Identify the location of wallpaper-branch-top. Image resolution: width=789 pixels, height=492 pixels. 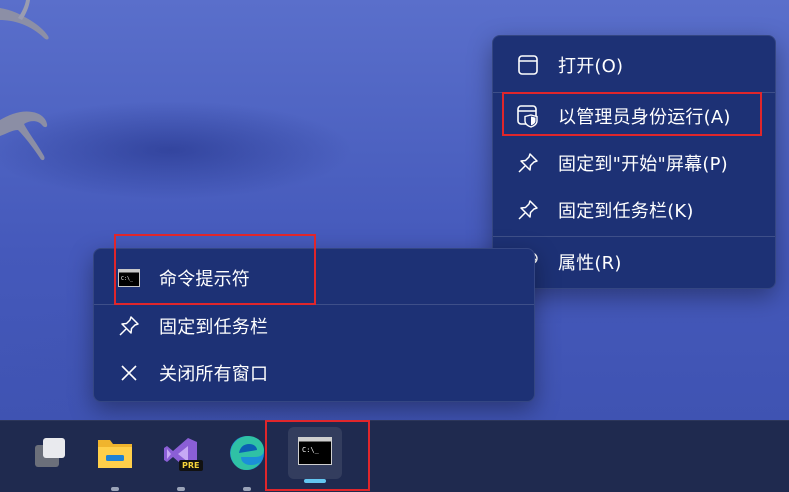
(24, 20).